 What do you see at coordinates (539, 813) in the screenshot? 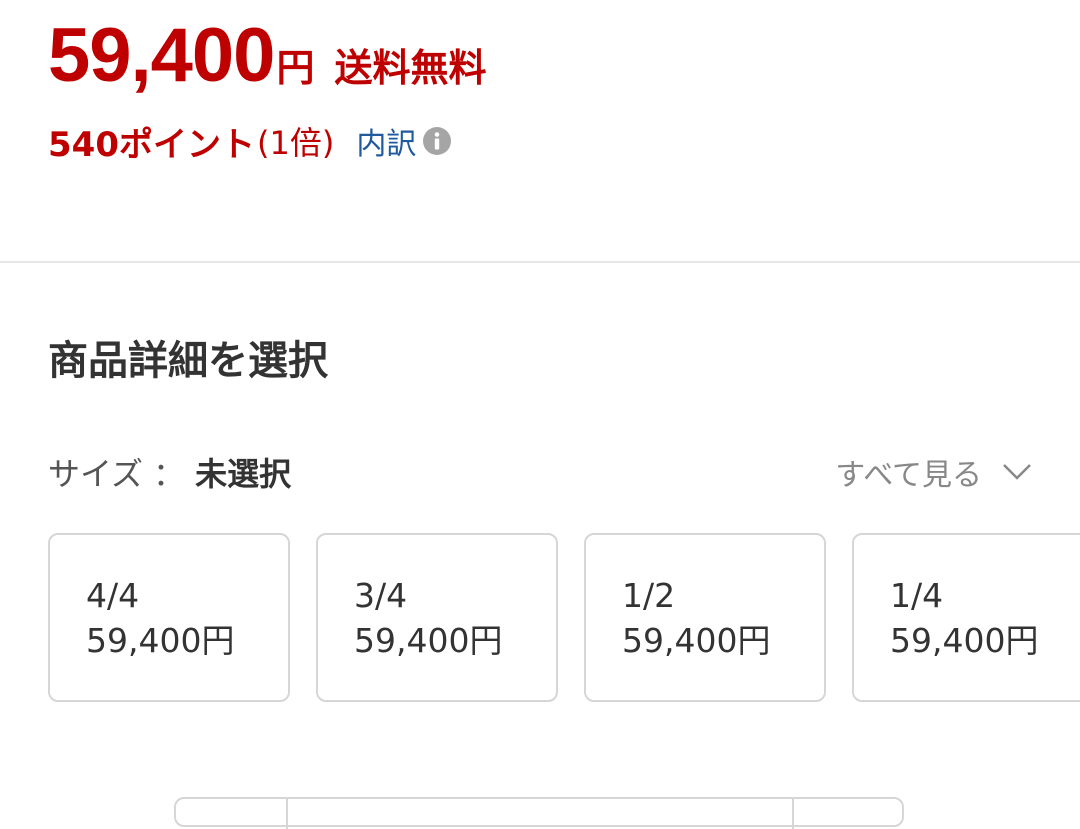
I see `quantity-selector` at bounding box center [539, 813].